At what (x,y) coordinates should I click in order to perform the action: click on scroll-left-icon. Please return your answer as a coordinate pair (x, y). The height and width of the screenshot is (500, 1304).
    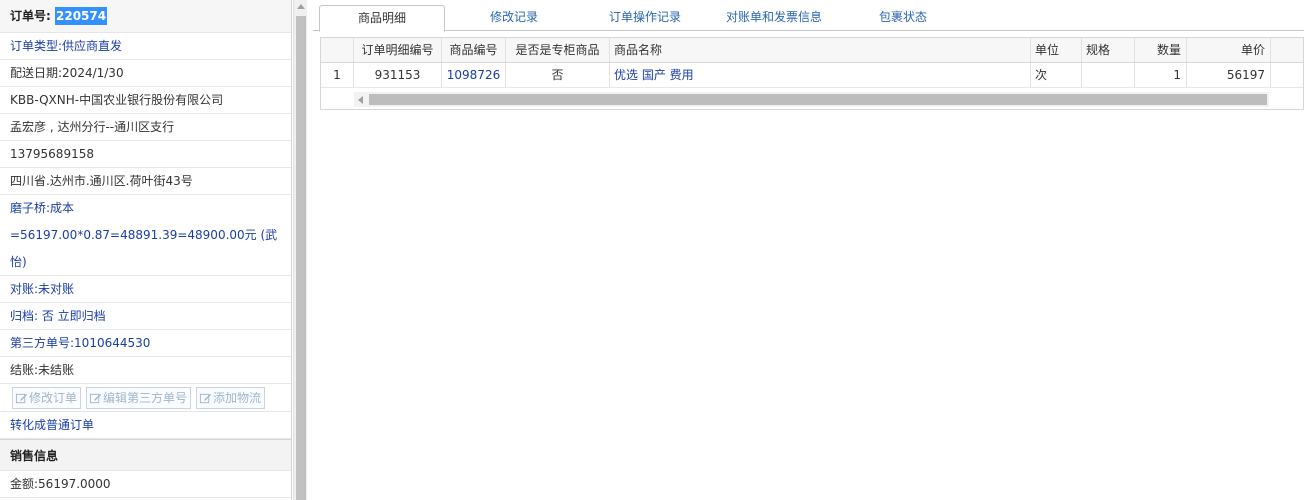
    Looking at the image, I should click on (360, 100).